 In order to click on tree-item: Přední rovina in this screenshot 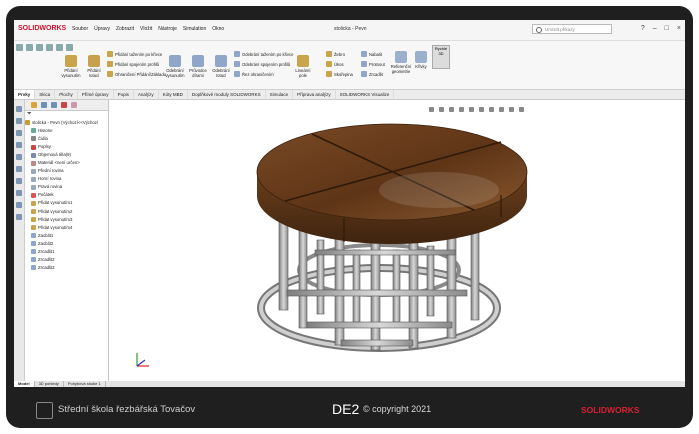, I will do `click(66, 171)`.